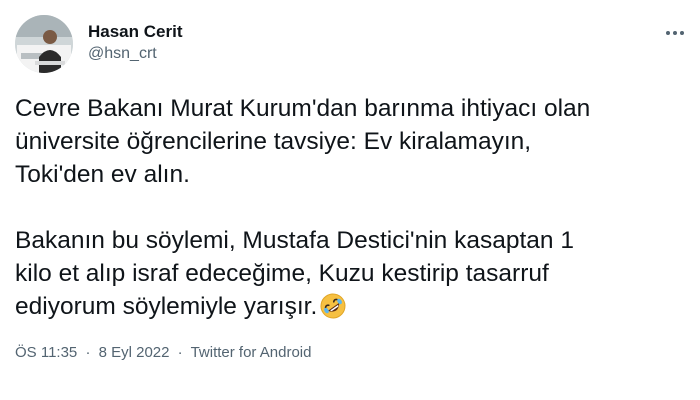  What do you see at coordinates (135, 31) in the screenshot?
I see `display-name: Hasan Cerit` at bounding box center [135, 31].